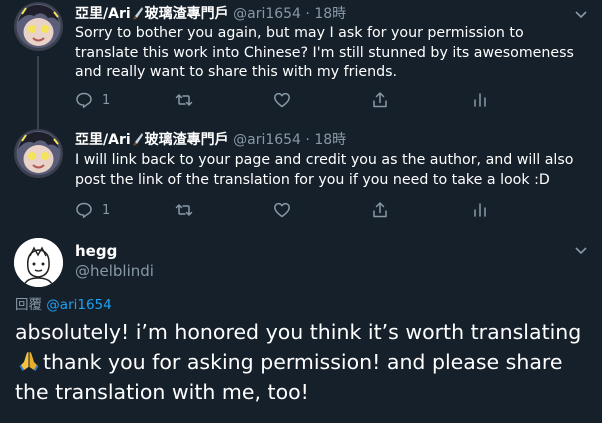 The width and height of the screenshot is (602, 423). What do you see at coordinates (28, 305) in the screenshot?
I see `replying-to-label: 回覆` at bounding box center [28, 305].